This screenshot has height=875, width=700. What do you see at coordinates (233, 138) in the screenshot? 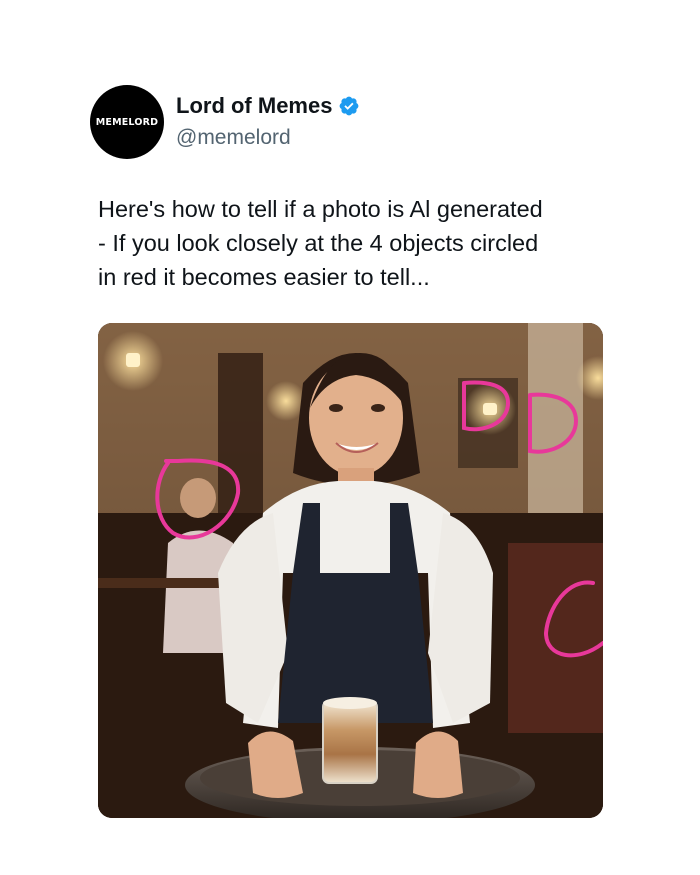
I see `user-handle: @memelord` at bounding box center [233, 138].